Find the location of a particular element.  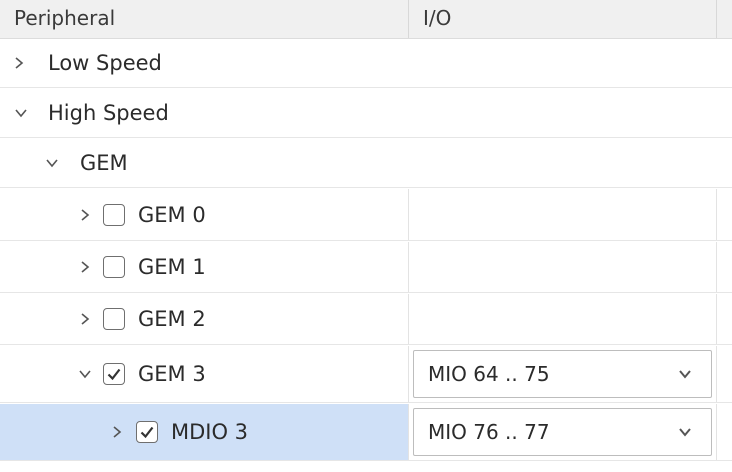

tree-label-mdio-3: MDIO 3 is located at coordinates (210, 432).